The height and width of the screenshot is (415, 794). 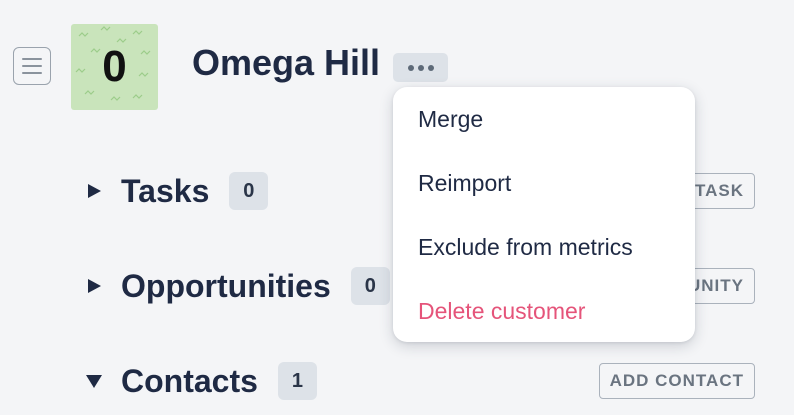 I want to click on count-badge: 1, so click(x=297, y=381).